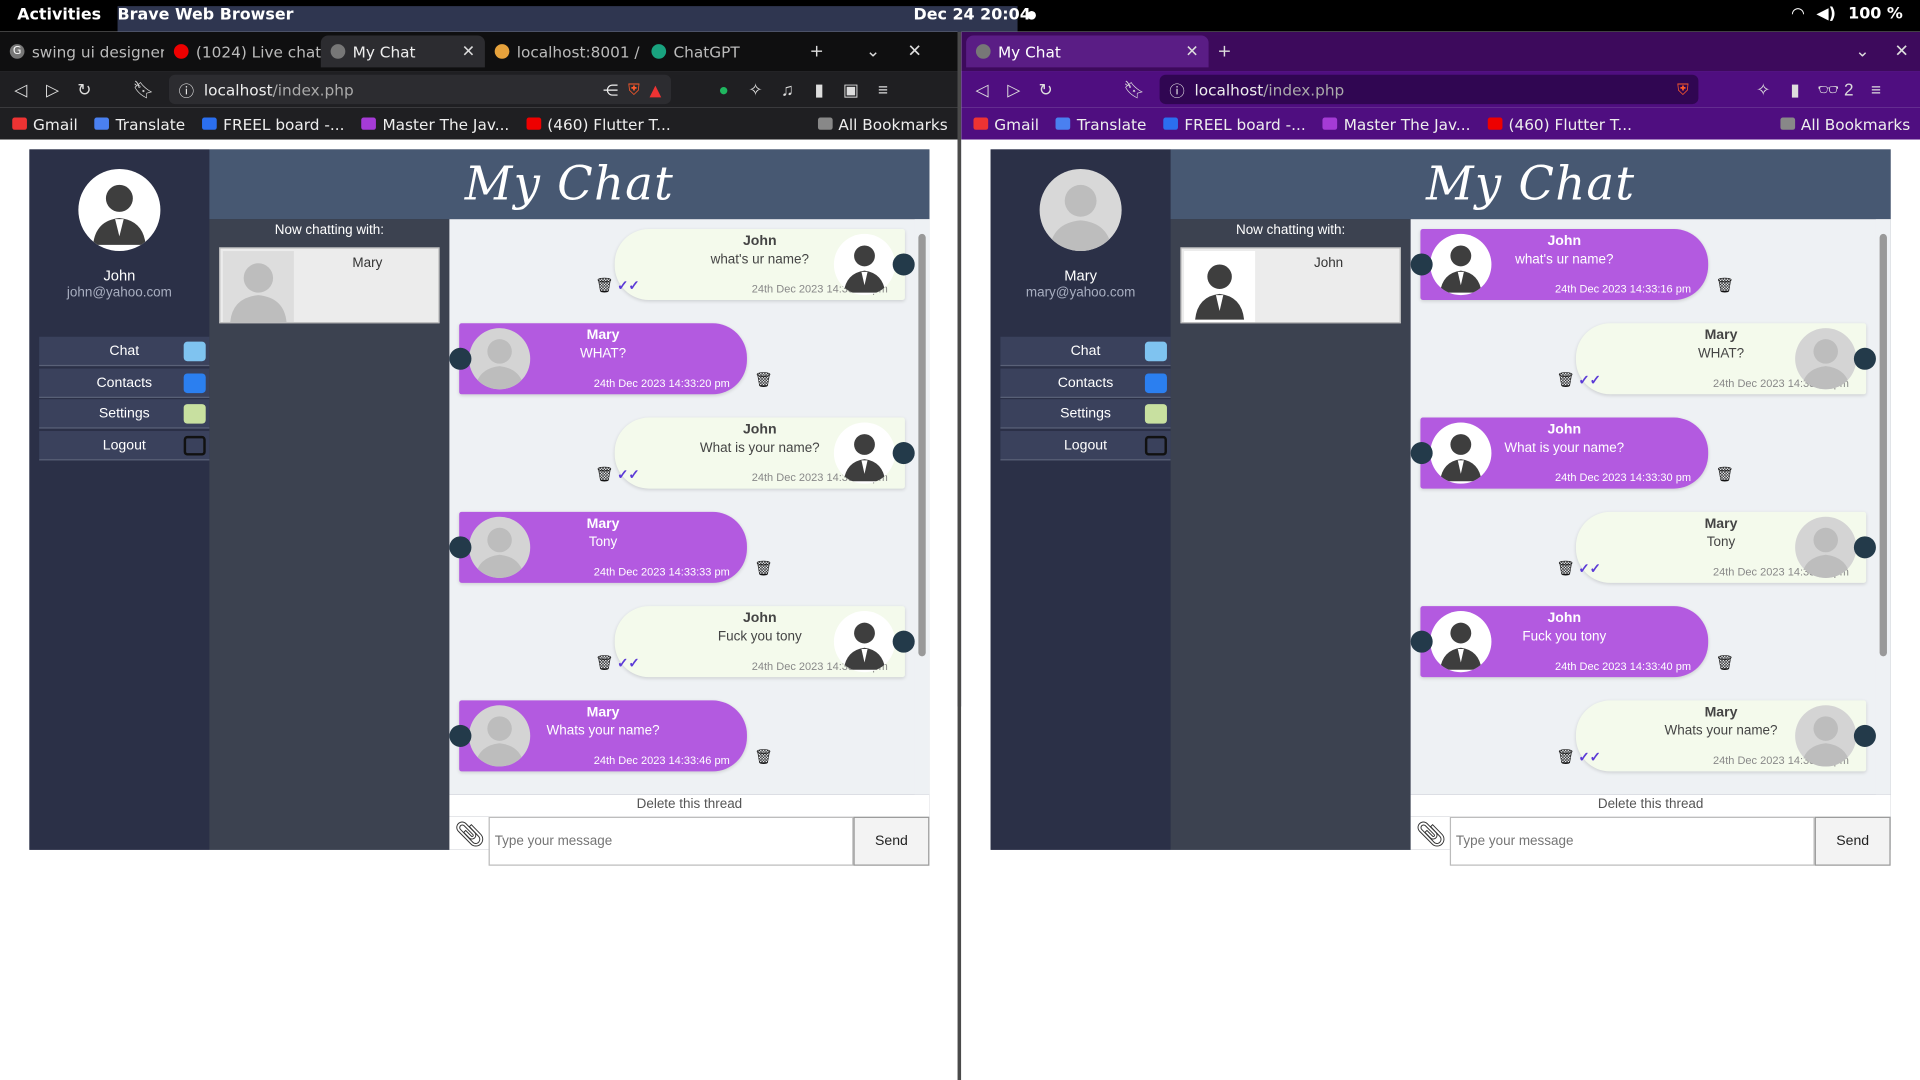 This screenshot has width=1920, height=1080. Describe the element at coordinates (610, 89) in the screenshot. I see `share-icon: ⋲` at that location.